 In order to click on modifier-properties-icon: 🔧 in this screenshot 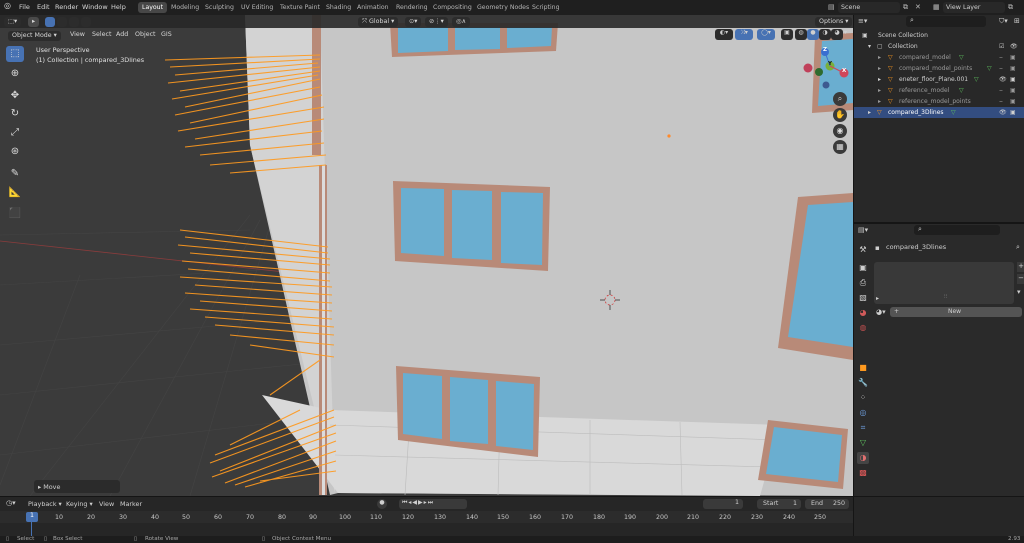, I will do `click(863, 383)`.